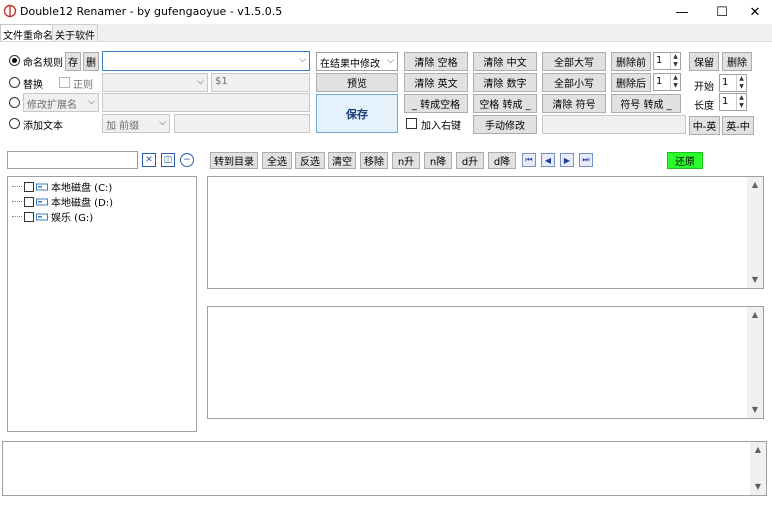  I want to click on clear-space-button: 清除 空格, so click(436, 61).